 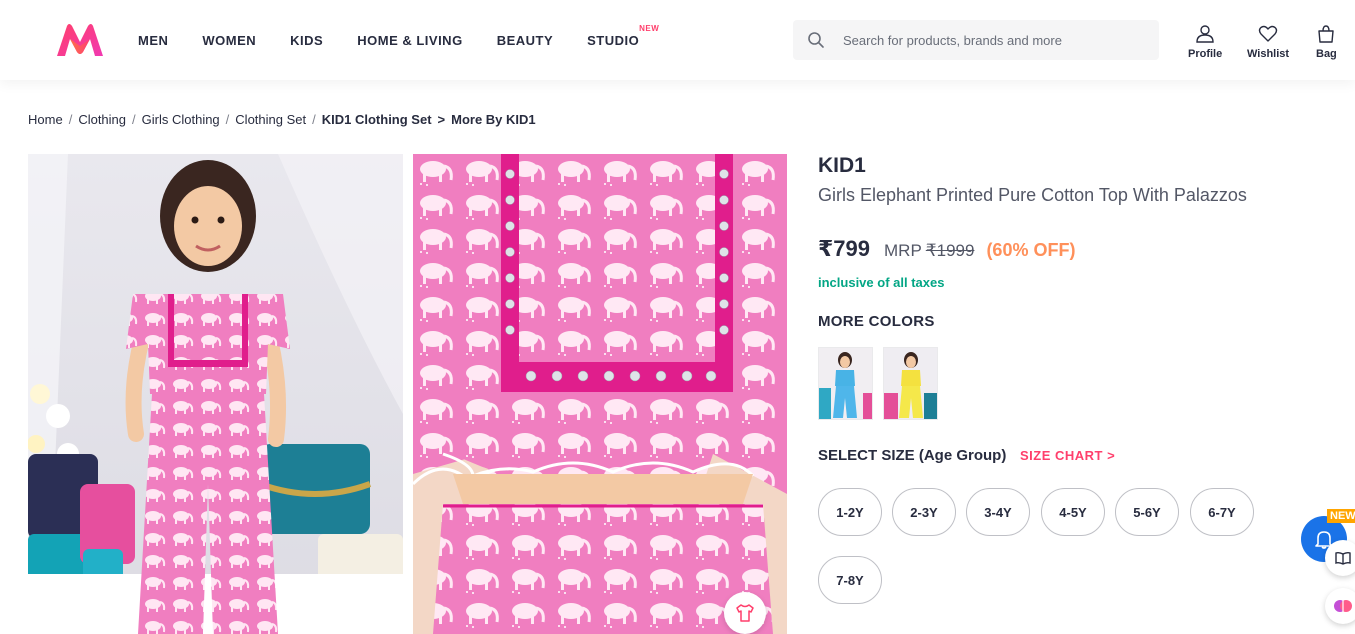 I want to click on nav-men: MEN, so click(x=153, y=40).